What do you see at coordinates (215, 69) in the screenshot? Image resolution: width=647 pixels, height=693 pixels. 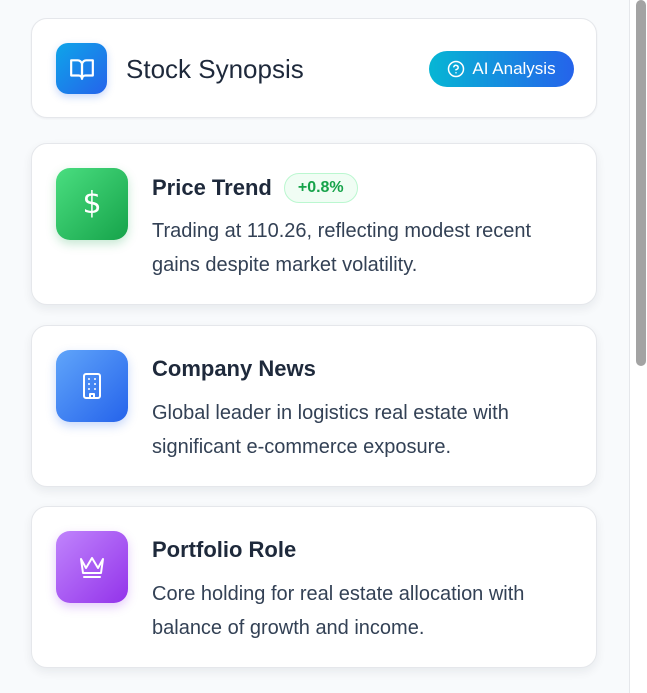 I see `page-title: Stock Synopsis` at bounding box center [215, 69].